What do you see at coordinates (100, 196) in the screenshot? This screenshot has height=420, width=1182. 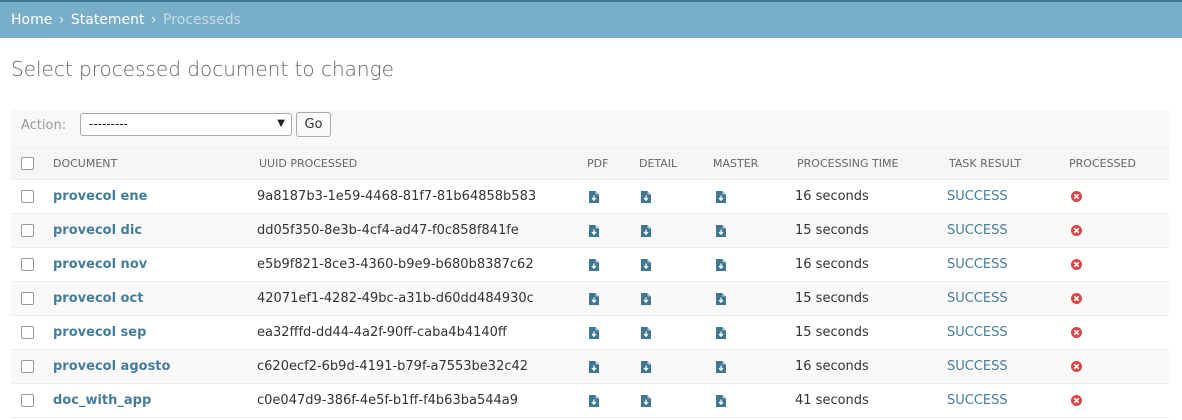 I see `document-link: provecol ene` at bounding box center [100, 196].